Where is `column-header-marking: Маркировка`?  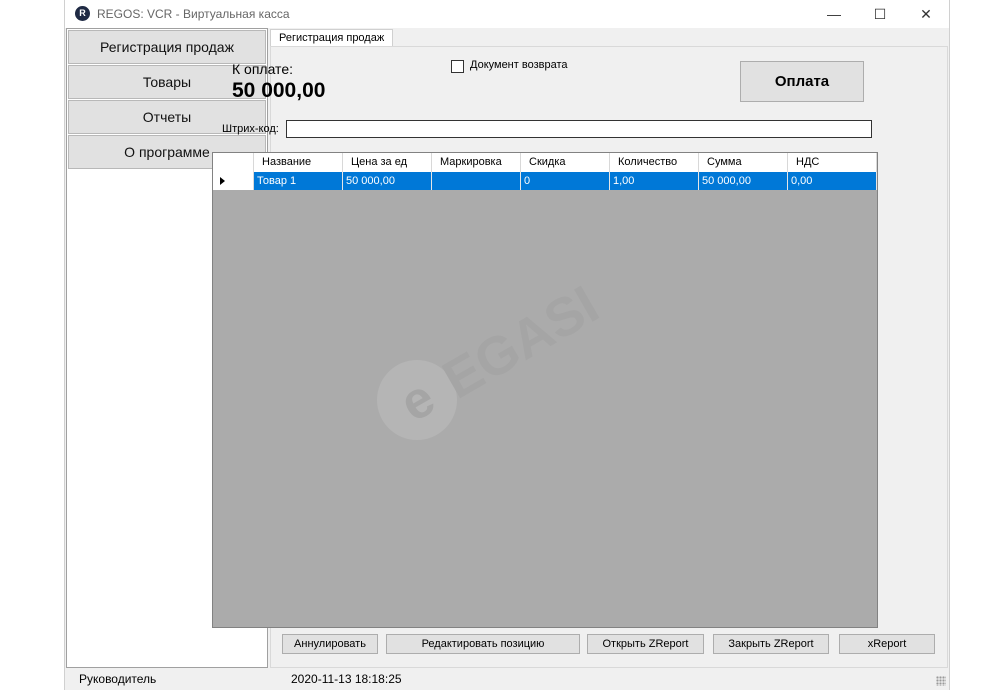 column-header-marking: Маркировка is located at coordinates (476, 162).